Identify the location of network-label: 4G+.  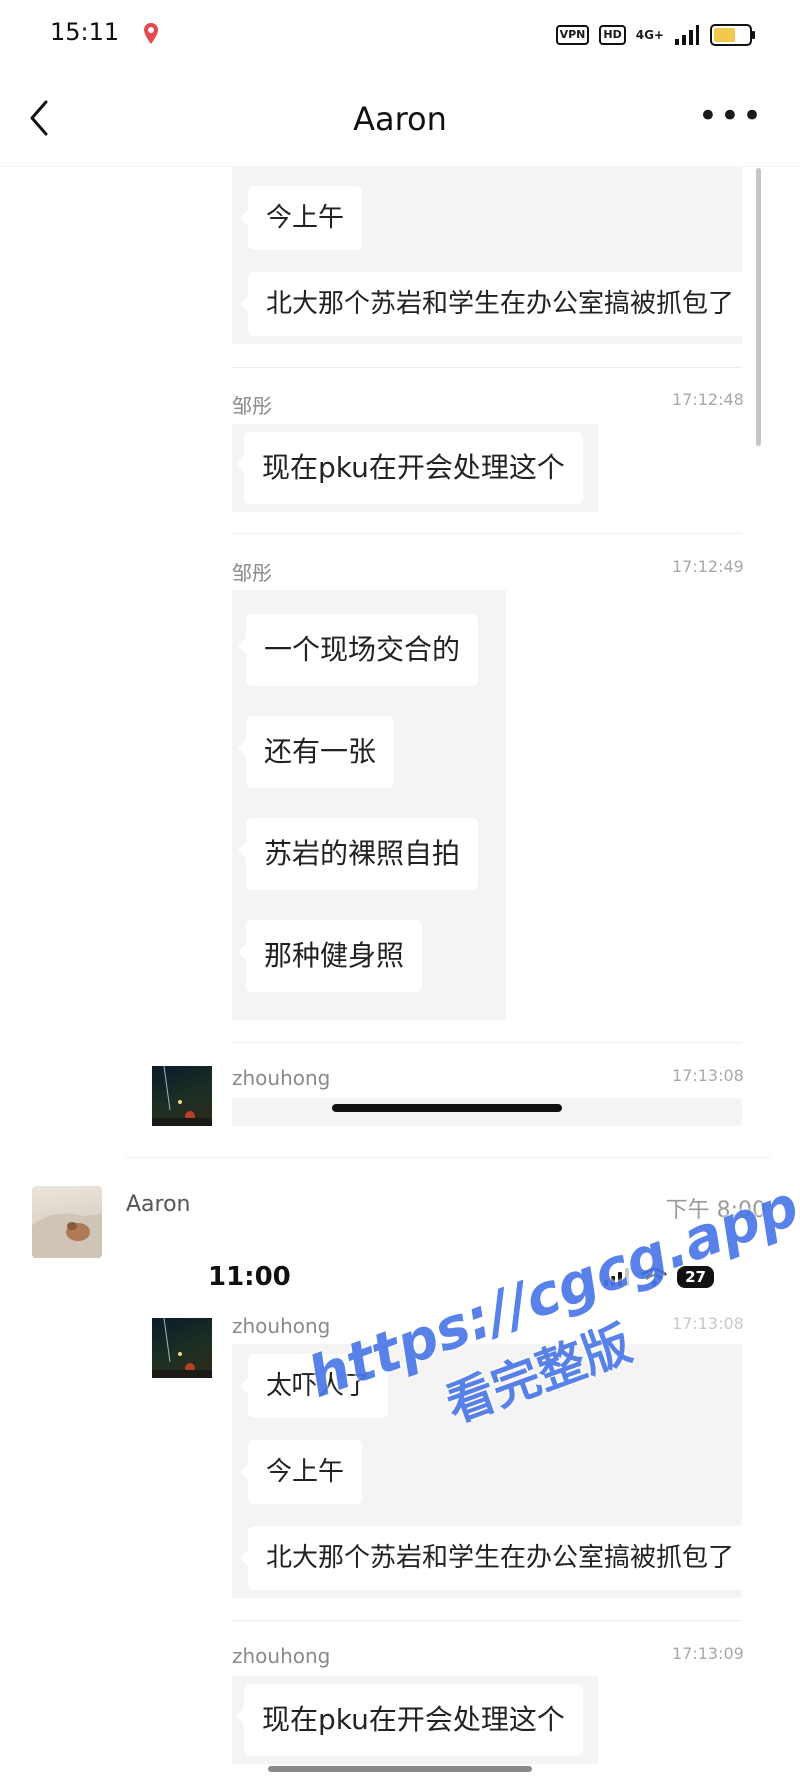
(649, 35).